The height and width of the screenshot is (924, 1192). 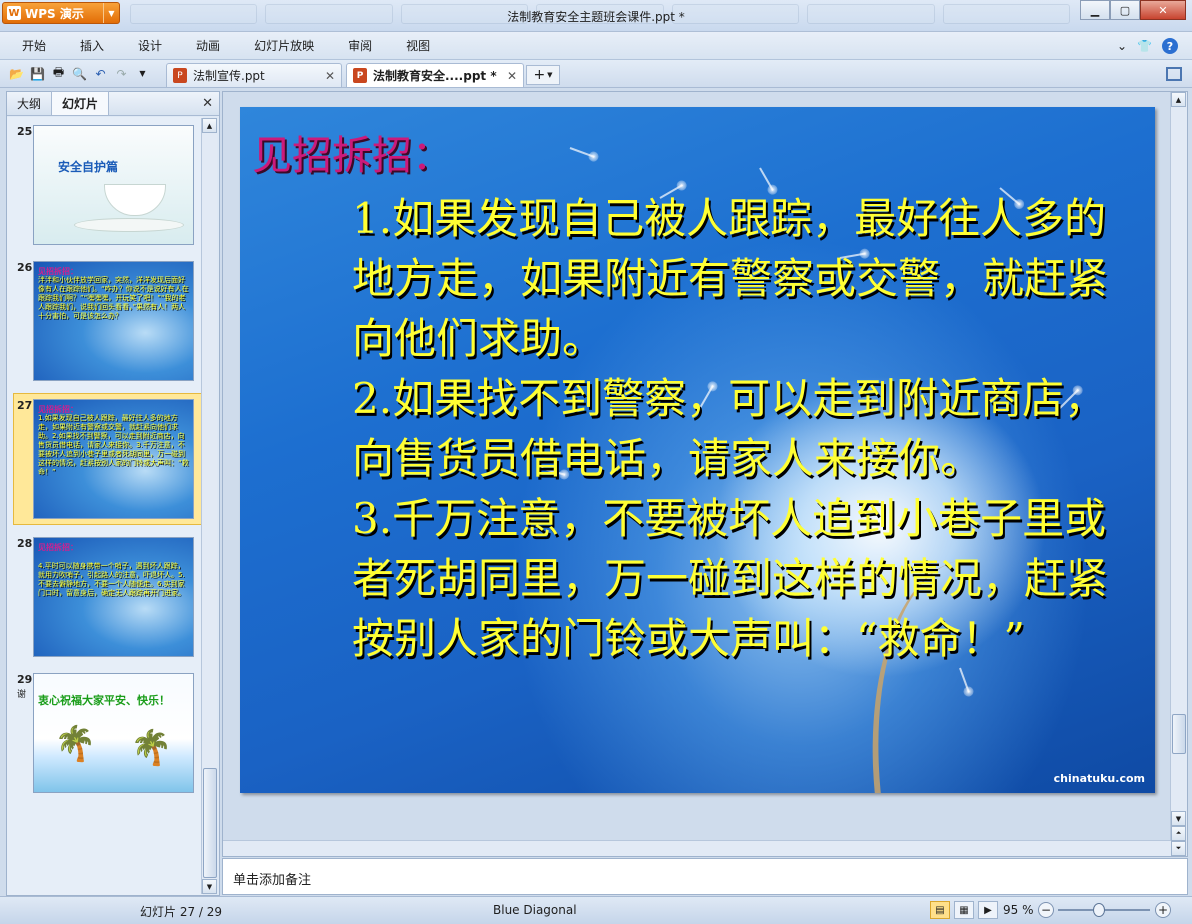 I want to click on thumbnail-title: 安全自护篇, so click(x=88, y=167).